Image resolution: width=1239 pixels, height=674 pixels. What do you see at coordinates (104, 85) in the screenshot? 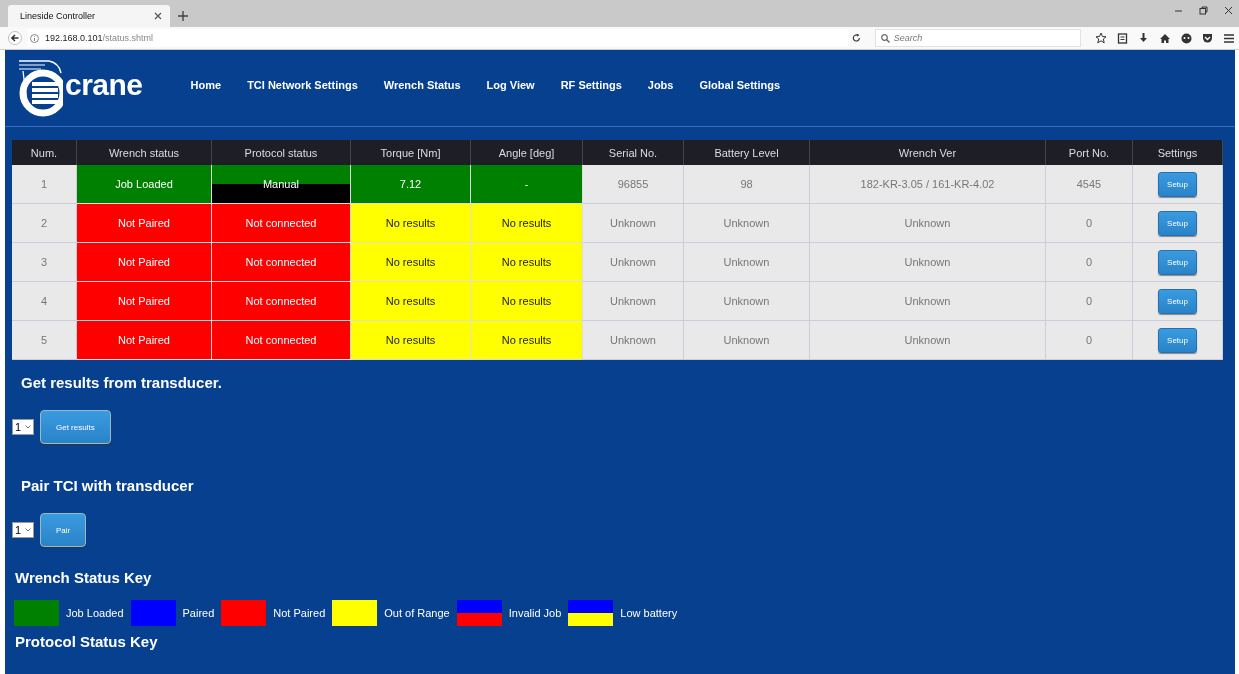
I see `logo-text: crane` at bounding box center [104, 85].